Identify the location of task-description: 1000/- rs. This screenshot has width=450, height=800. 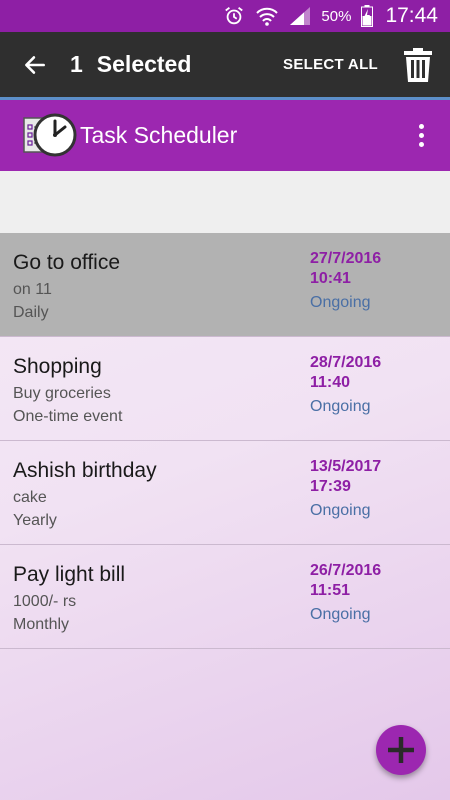
(45, 601).